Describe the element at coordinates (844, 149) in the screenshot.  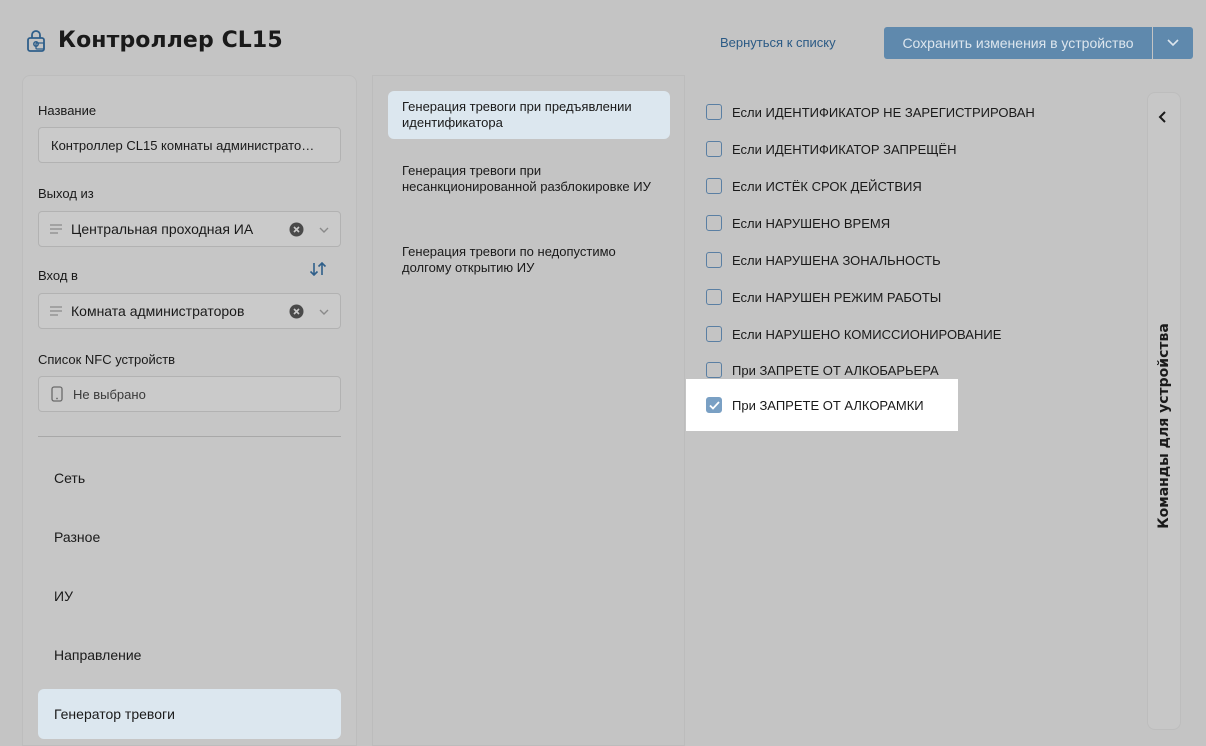
I see `condition-label: Если ИДЕНТИФИКАТОР ЗАПРЕЩЁН` at that location.